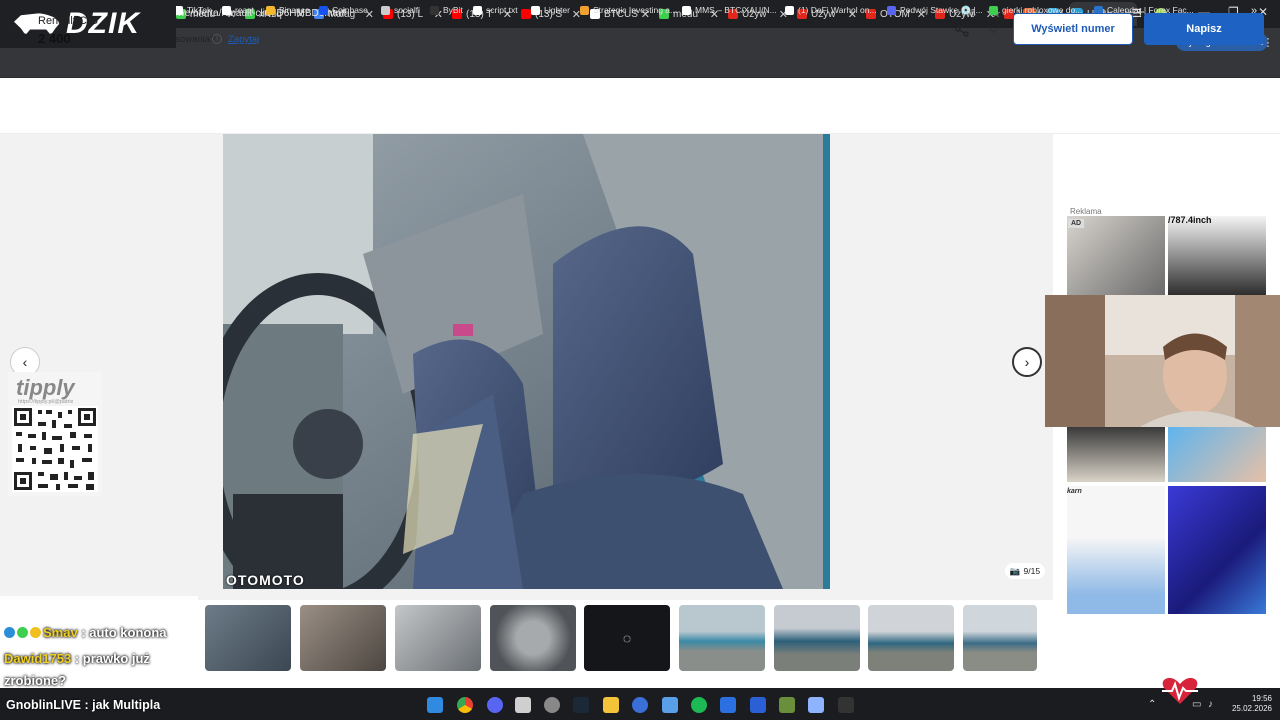  I want to click on video-thumbnail: ◌, so click(627, 638).